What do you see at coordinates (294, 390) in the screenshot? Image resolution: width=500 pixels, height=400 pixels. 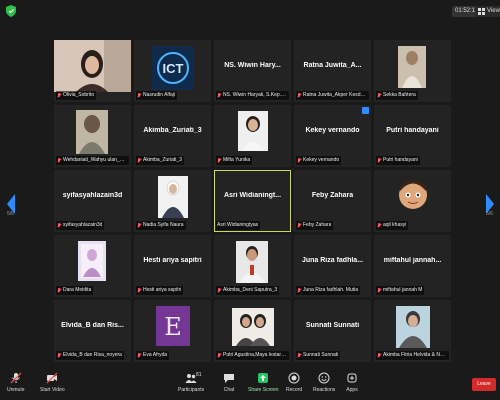 I see `record-label: Record` at bounding box center [294, 390].